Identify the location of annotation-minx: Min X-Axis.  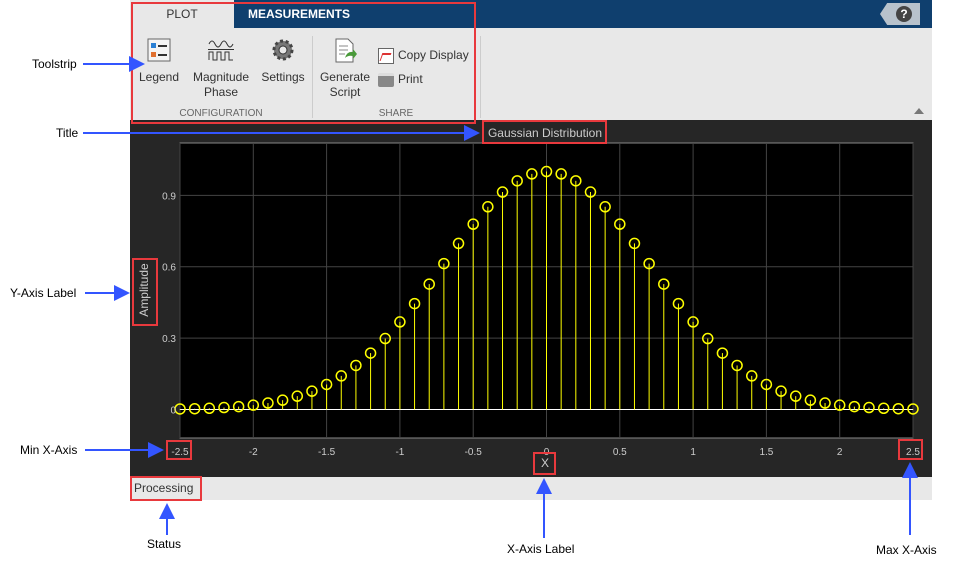
(49, 450).